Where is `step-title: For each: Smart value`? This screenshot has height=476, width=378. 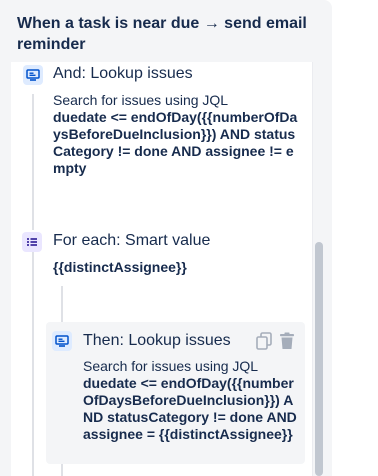 step-title: For each: Smart value is located at coordinates (132, 240).